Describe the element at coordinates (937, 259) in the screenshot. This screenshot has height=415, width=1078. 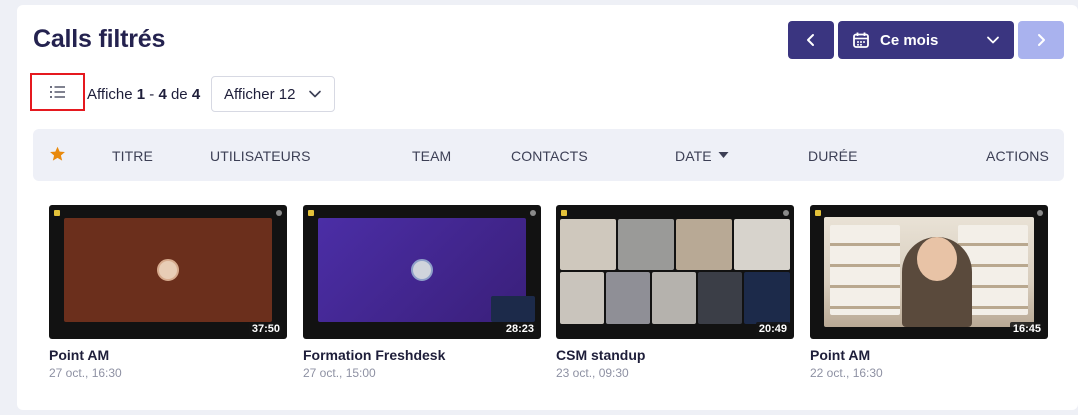
I see `participant-face` at that location.